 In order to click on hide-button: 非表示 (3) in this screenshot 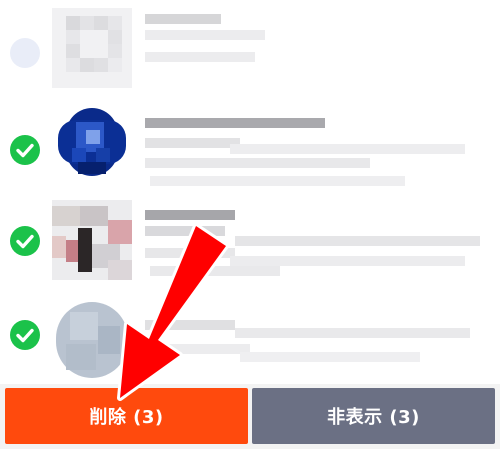, I will do `click(373, 416)`.